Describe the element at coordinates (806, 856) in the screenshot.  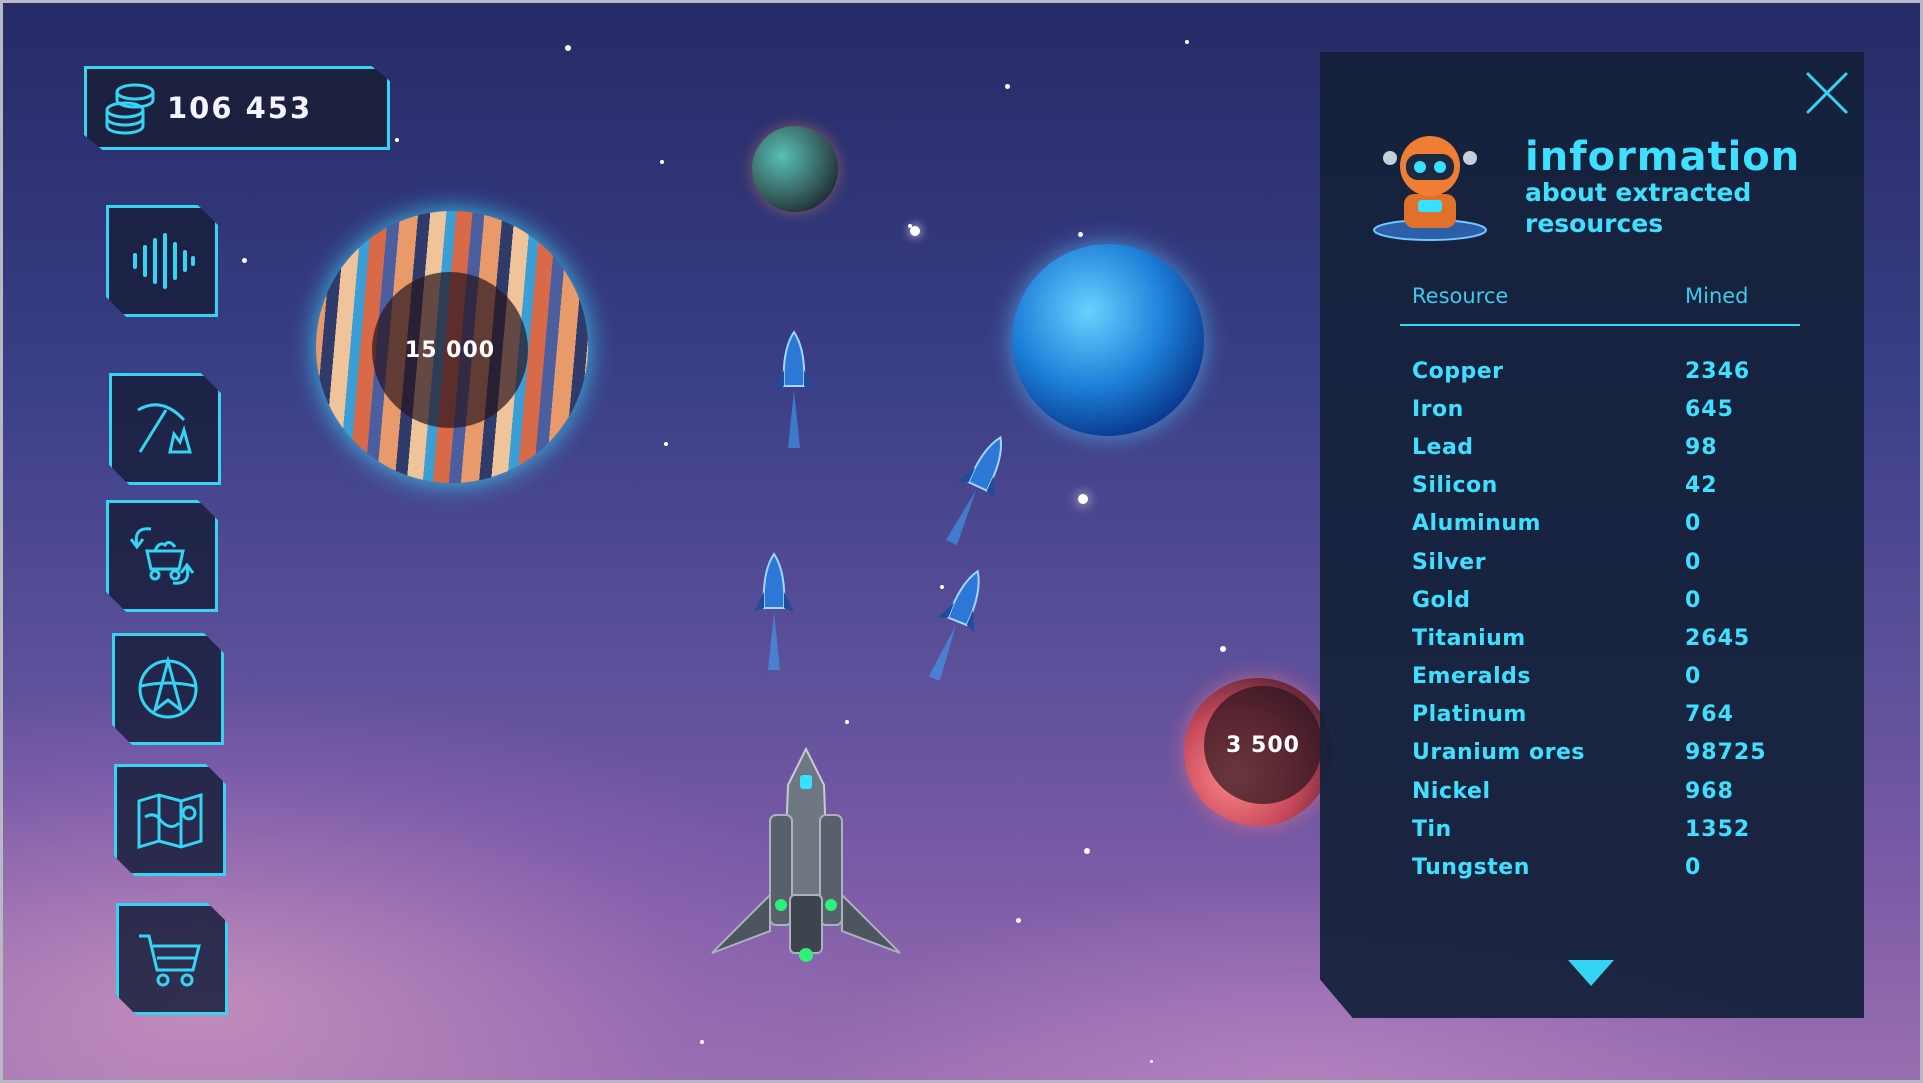
I see `player-spaceship` at that location.